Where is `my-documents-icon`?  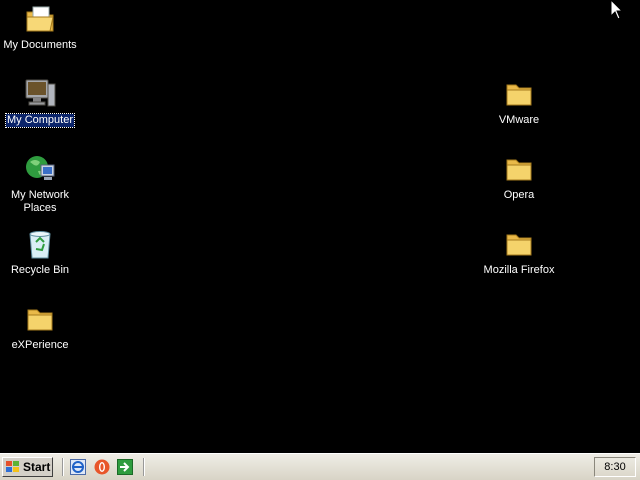
my-documents-icon is located at coordinates (40, 19).